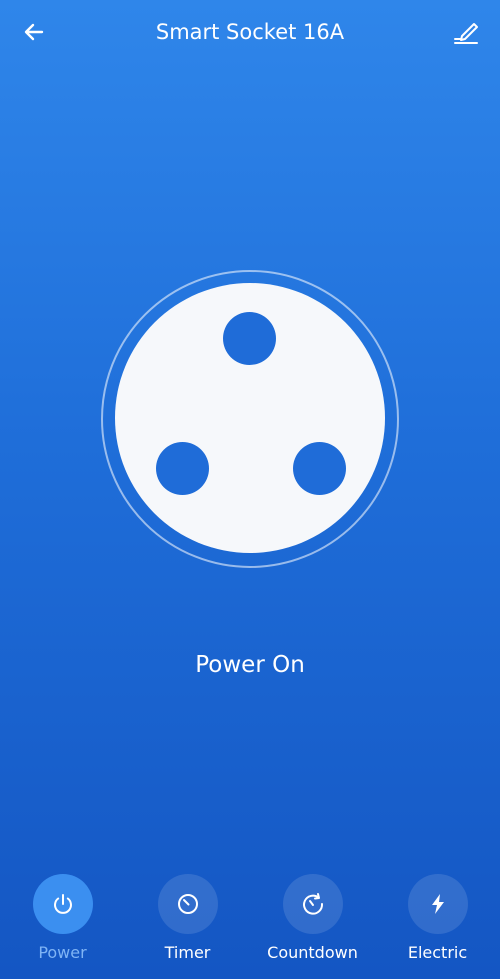 This screenshot has height=979, width=500. I want to click on socket-power-toggle, so click(250, 418).